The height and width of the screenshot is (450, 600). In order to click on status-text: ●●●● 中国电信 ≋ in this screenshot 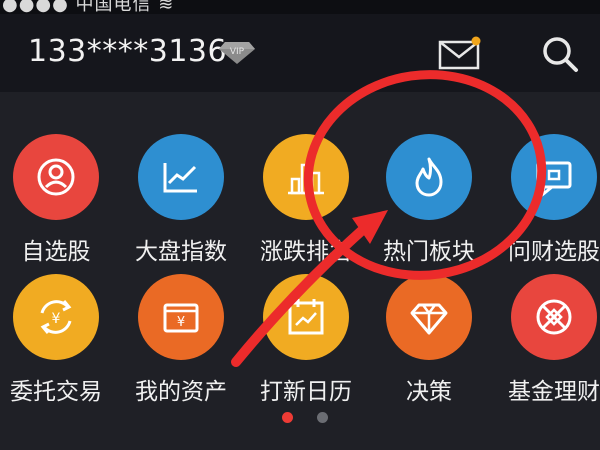, I will do `click(88, 7)`.